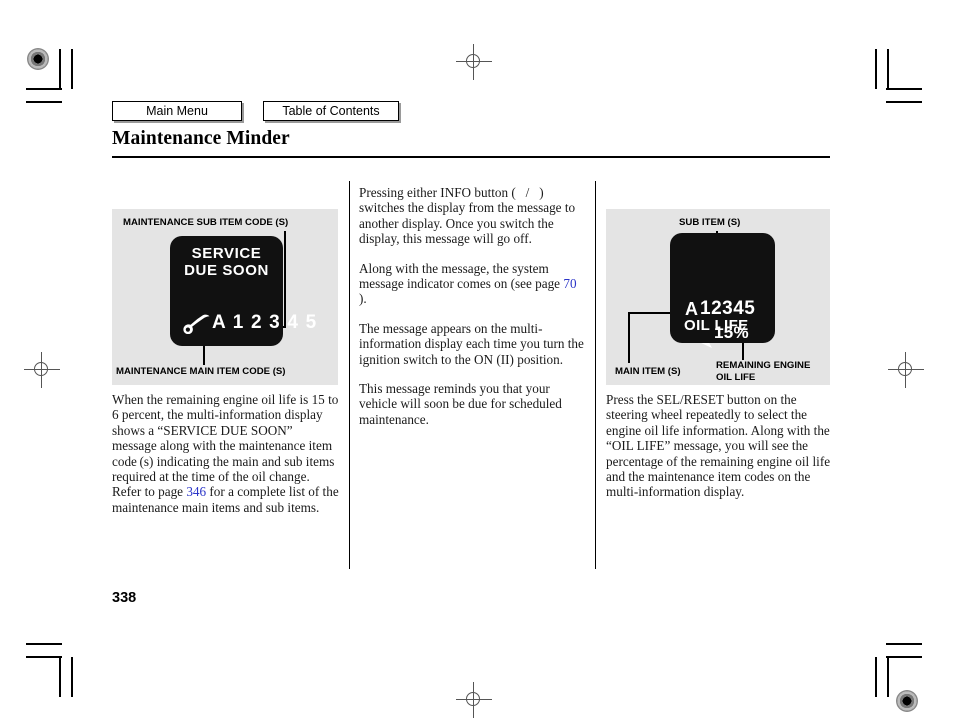  Describe the element at coordinates (255, 111) in the screenshot. I see `navigation-bar: Main Menu Table of Contents` at that location.